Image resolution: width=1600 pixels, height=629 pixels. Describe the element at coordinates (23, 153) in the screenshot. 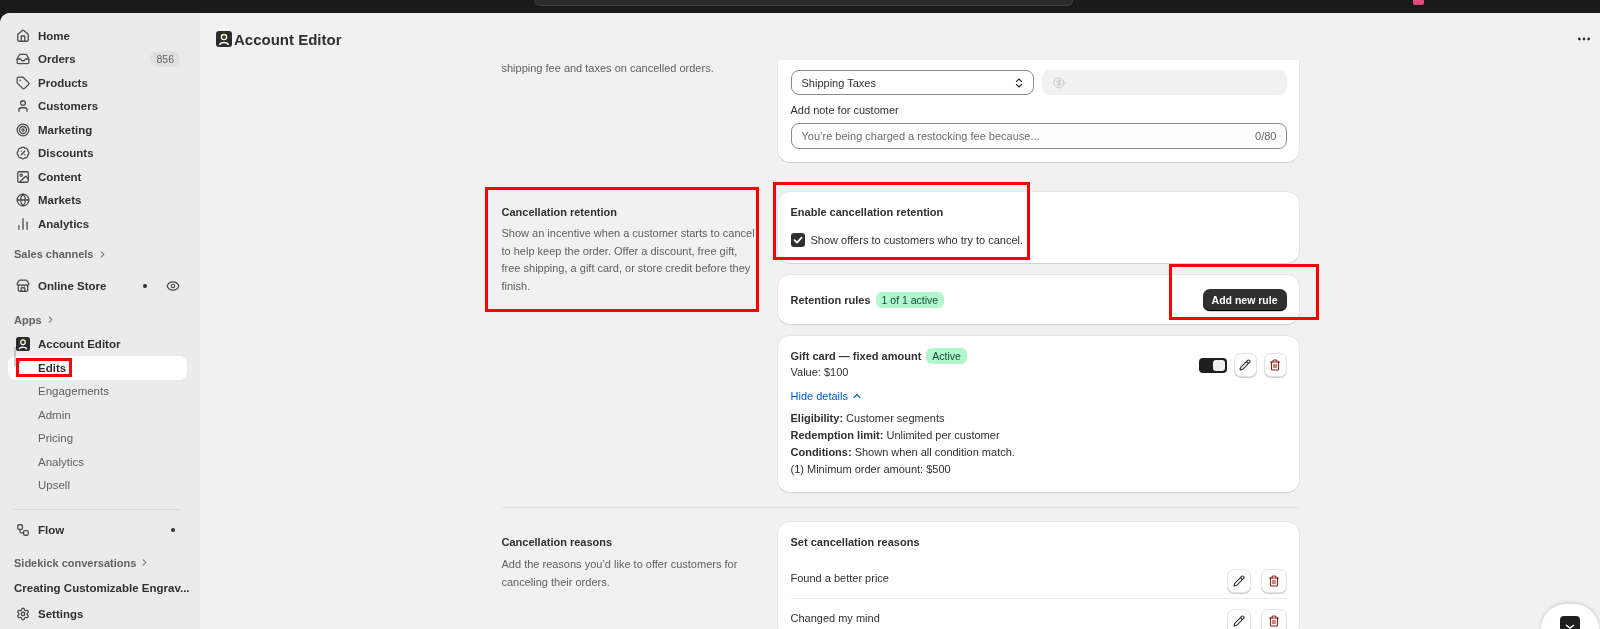

I see `percent-badge-icon` at that location.